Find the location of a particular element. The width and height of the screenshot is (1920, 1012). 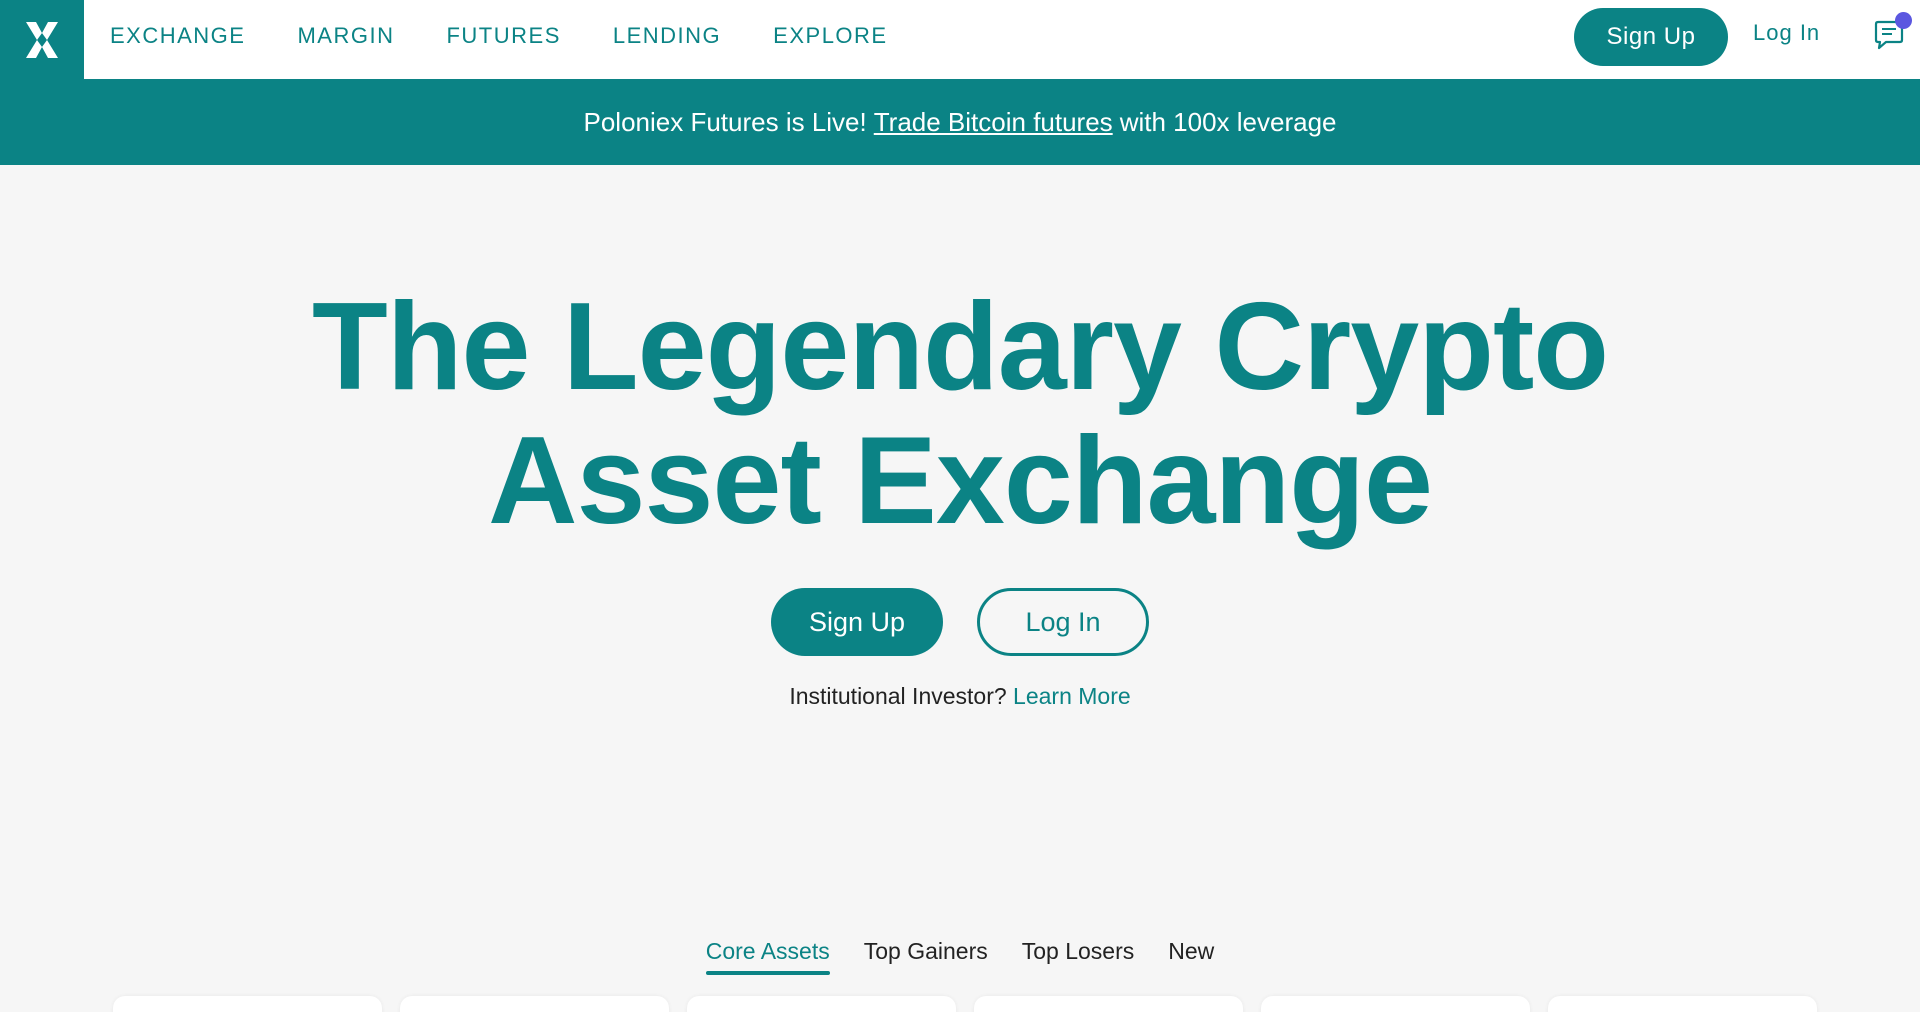

tab-top-gainers: Top Gainers is located at coordinates (926, 956).